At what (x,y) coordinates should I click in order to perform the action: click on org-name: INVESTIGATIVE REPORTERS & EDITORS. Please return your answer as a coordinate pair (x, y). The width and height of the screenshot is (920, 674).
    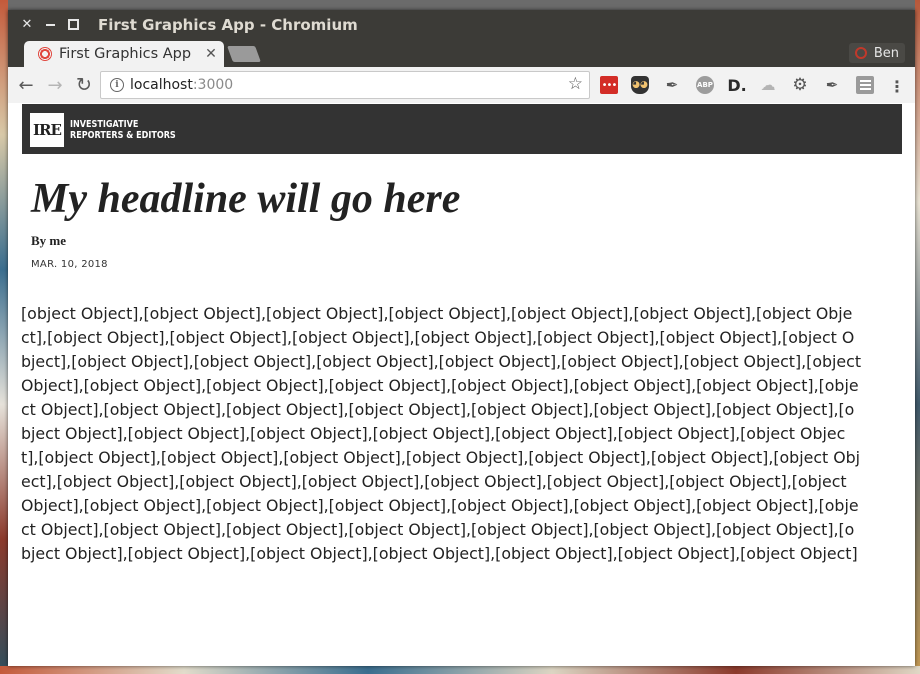
    Looking at the image, I should click on (123, 130).